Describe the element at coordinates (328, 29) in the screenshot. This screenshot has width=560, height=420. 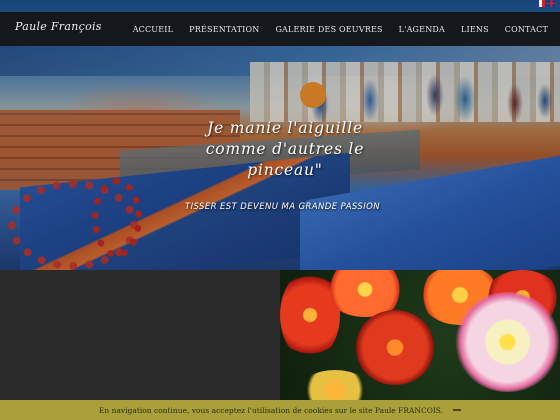
I see `nav-item-galerie: GALERIE DES OEUVRES` at that location.